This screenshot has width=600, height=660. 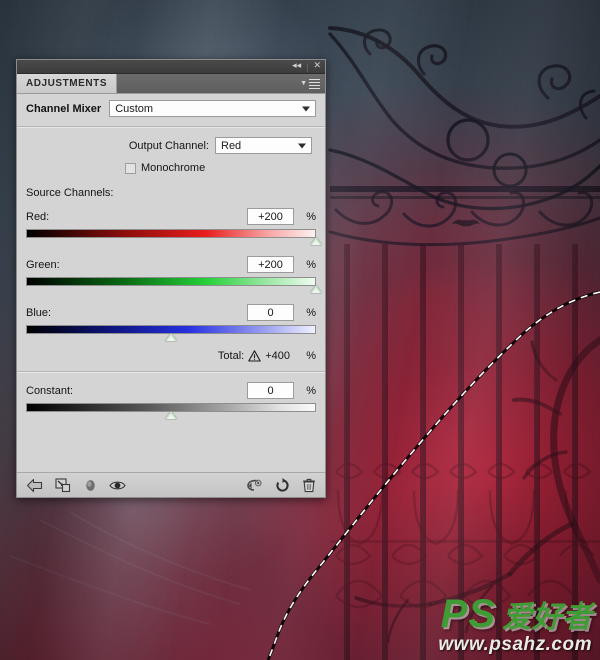 What do you see at coordinates (171, 352) in the screenshot?
I see `total-row: Total: +400 %` at bounding box center [171, 352].